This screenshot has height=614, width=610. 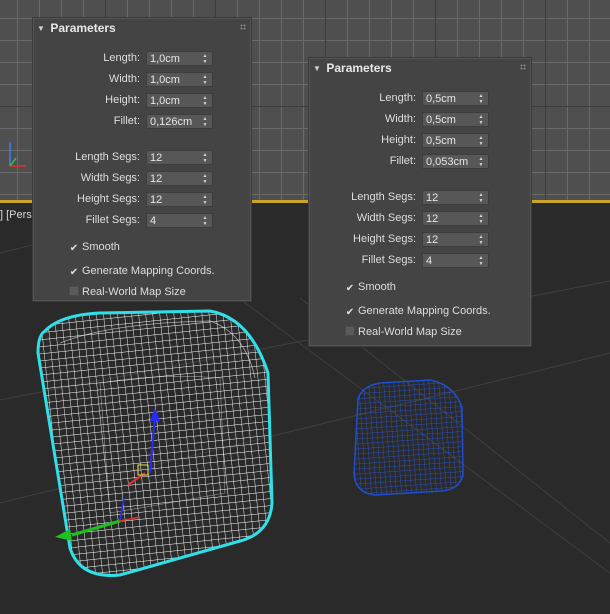 What do you see at coordinates (388, 260) in the screenshot?
I see `param-label: Fillet Segs:` at bounding box center [388, 260].